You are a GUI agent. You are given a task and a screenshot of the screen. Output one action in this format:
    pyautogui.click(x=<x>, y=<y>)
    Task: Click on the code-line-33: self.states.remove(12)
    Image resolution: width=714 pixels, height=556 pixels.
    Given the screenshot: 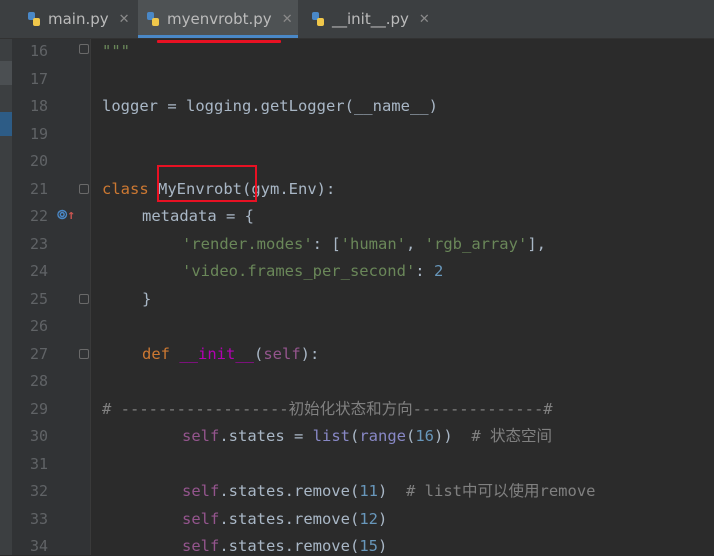 What is the action you would take?
    pyautogui.click(x=284, y=519)
    